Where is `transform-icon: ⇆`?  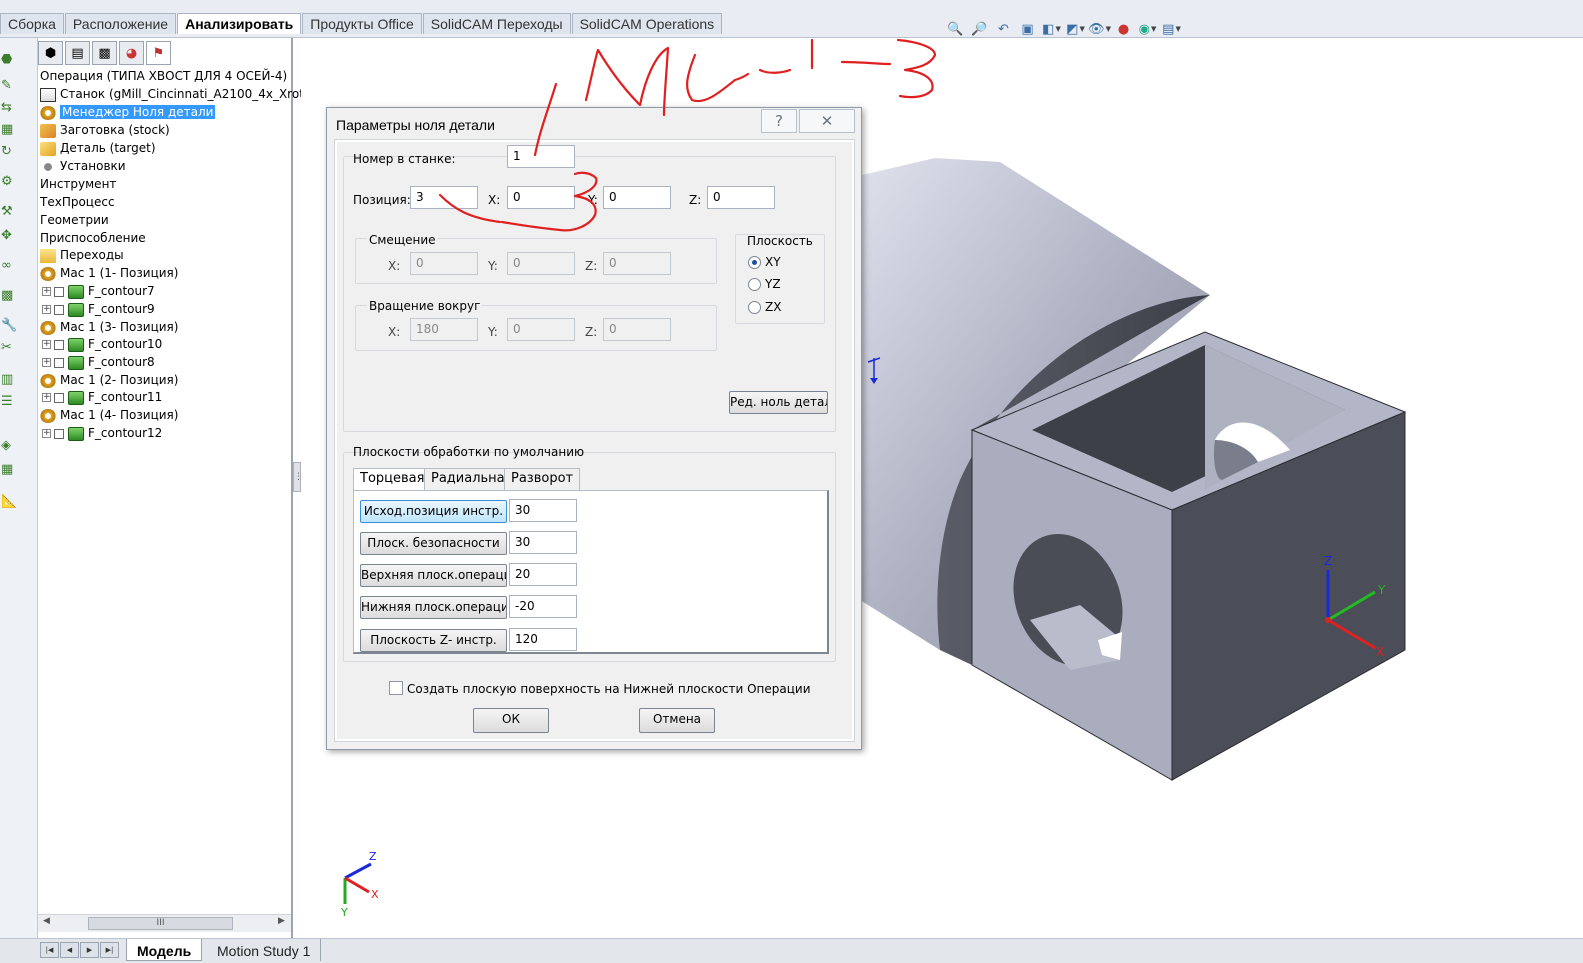 transform-icon: ⇆ is located at coordinates (17, 109).